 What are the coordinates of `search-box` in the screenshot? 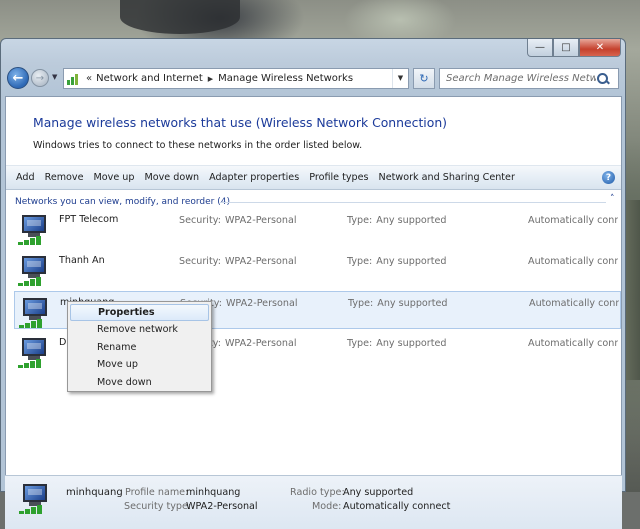 It's located at (529, 78).